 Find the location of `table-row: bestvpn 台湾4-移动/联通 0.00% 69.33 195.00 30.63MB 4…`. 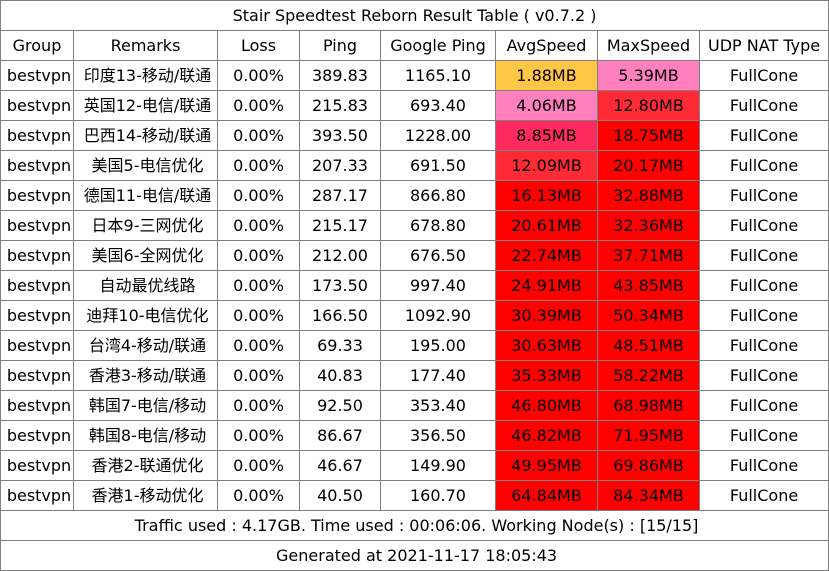

table-row: bestvpn 台湾4-移动/联通 0.00% 69.33 195.00 30.63MB 4… is located at coordinates (414, 345).